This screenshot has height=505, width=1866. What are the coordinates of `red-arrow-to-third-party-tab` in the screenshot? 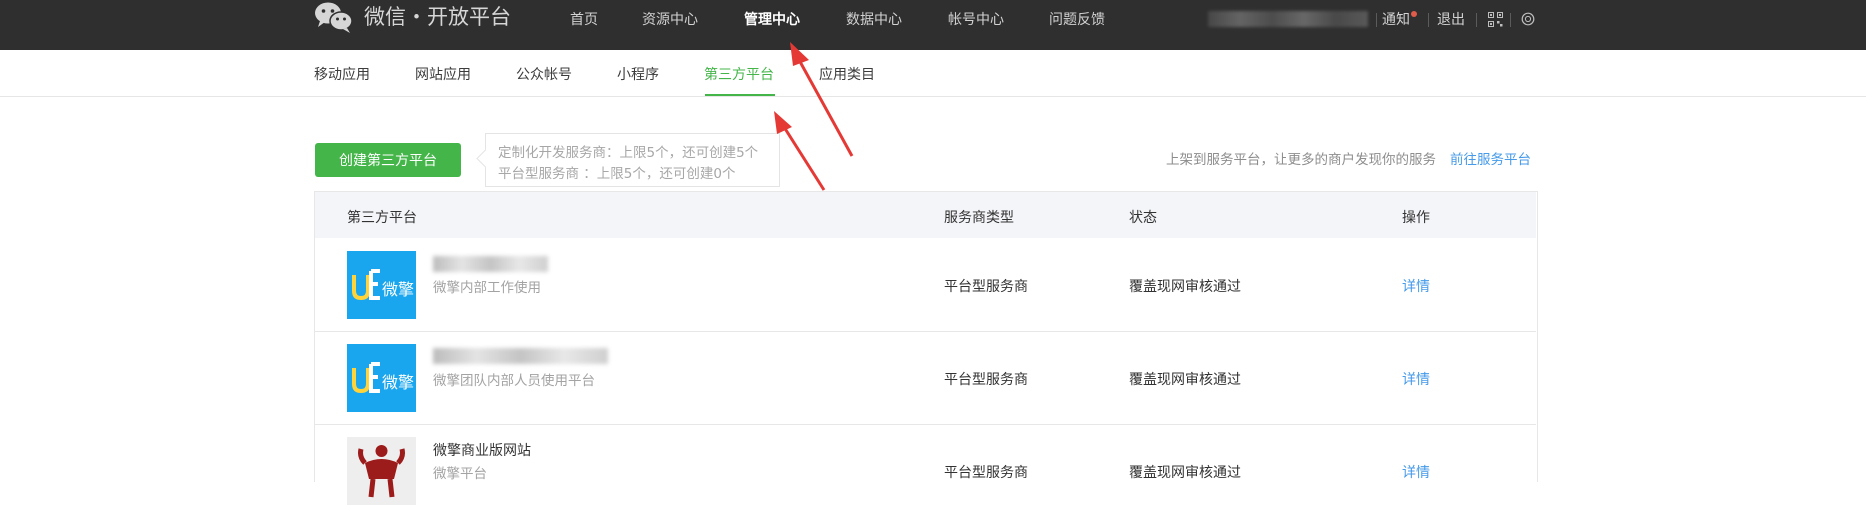 It's located at (800, 151).